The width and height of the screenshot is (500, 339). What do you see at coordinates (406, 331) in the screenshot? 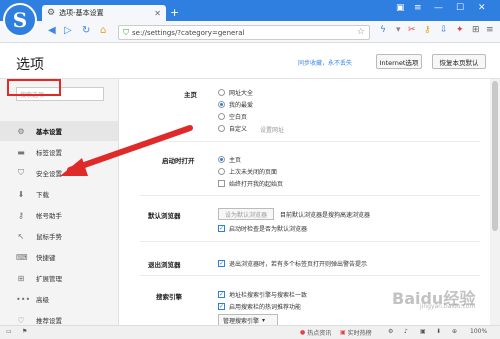
I see `status-sound-icon: ♪` at bounding box center [406, 331].